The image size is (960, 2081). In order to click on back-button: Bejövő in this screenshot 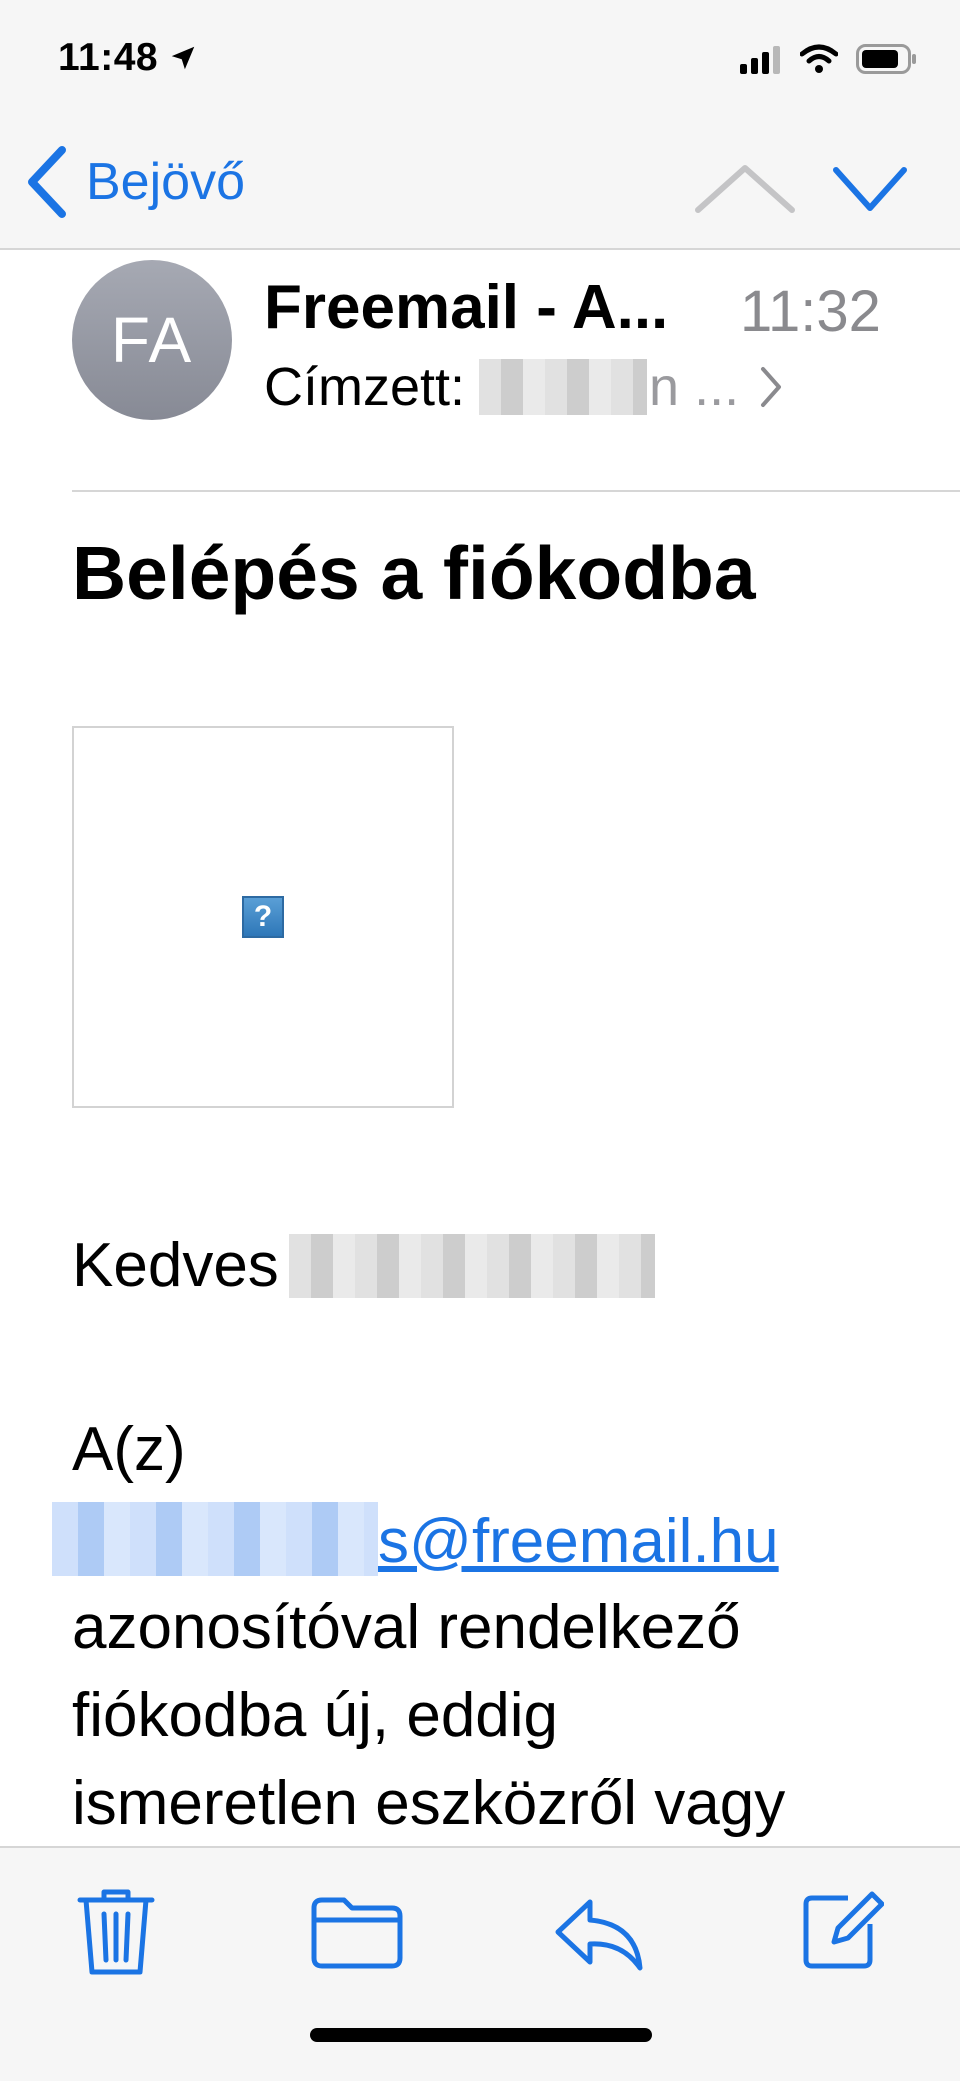, I will do `click(134, 182)`.